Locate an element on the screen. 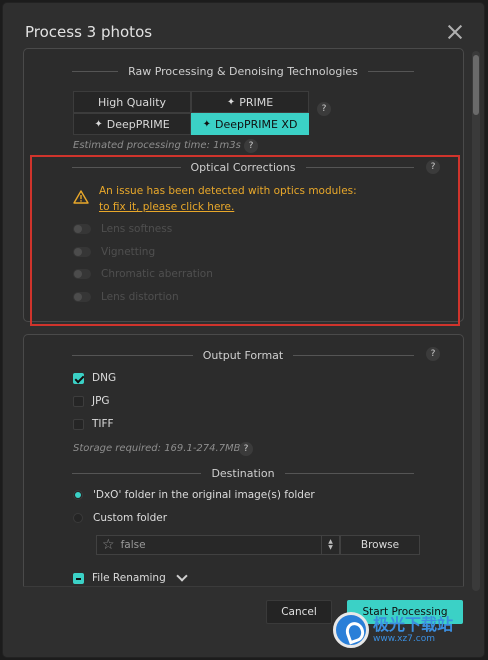  toggle-vignetting: Vignetting is located at coordinates (114, 252).